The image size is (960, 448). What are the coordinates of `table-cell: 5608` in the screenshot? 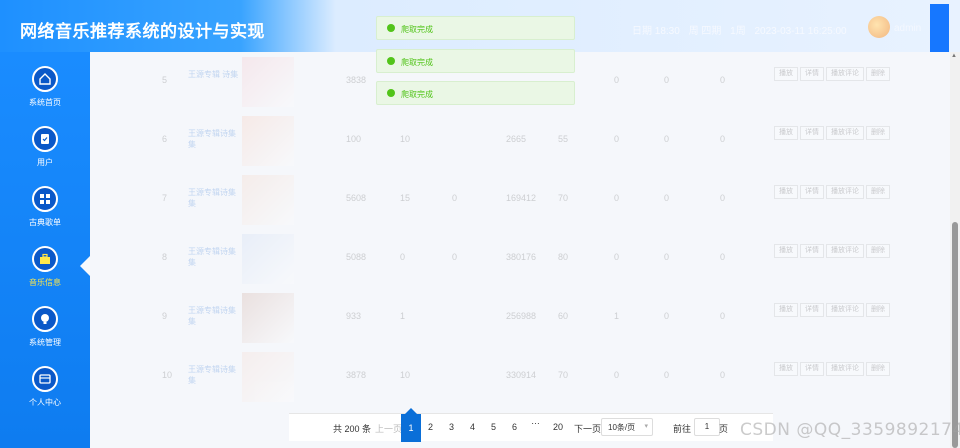 It's located at (356, 198).